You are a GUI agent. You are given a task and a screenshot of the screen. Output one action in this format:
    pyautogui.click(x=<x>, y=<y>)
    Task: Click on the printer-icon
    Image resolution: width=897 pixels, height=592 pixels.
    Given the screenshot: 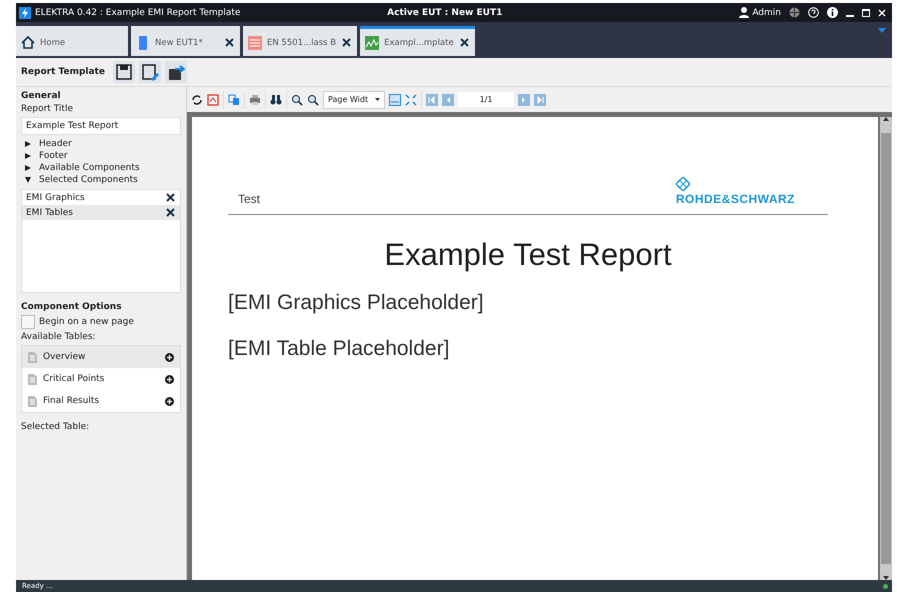 What is the action you would take?
    pyautogui.click(x=255, y=100)
    